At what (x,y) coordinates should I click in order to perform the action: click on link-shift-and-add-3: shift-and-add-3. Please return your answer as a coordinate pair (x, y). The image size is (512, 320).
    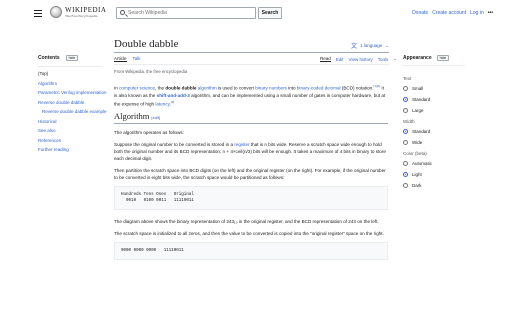
    Looking at the image, I should click on (173, 95).